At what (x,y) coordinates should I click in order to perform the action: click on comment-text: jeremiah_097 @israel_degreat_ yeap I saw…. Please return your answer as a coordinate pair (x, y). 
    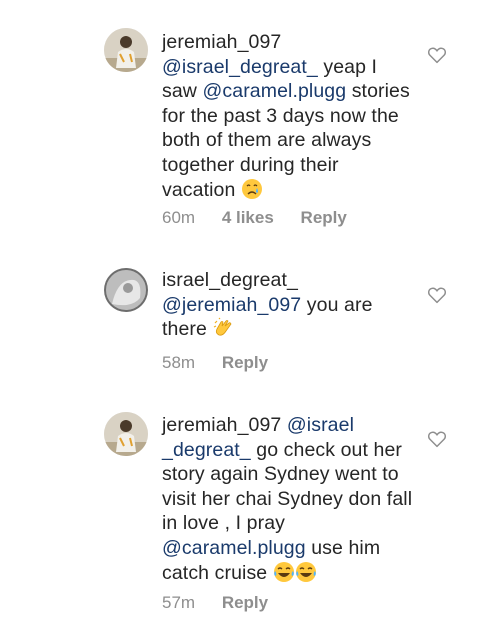
    Looking at the image, I should click on (288, 116).